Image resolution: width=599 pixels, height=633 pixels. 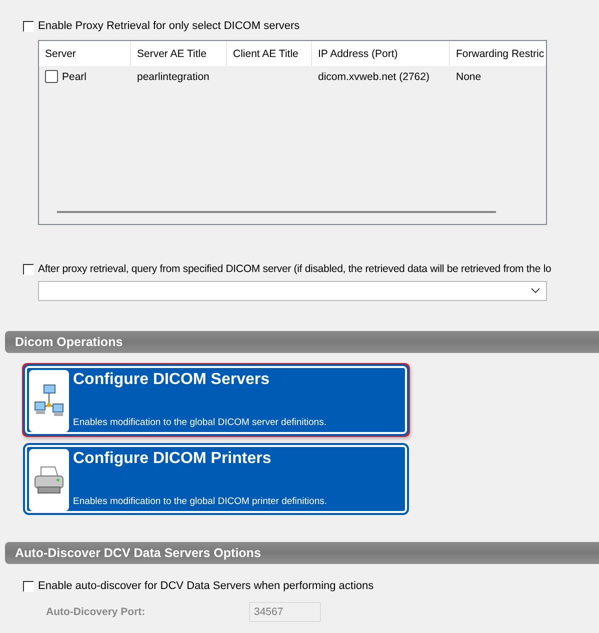 What do you see at coordinates (49, 401) in the screenshot?
I see `network-icon` at bounding box center [49, 401].